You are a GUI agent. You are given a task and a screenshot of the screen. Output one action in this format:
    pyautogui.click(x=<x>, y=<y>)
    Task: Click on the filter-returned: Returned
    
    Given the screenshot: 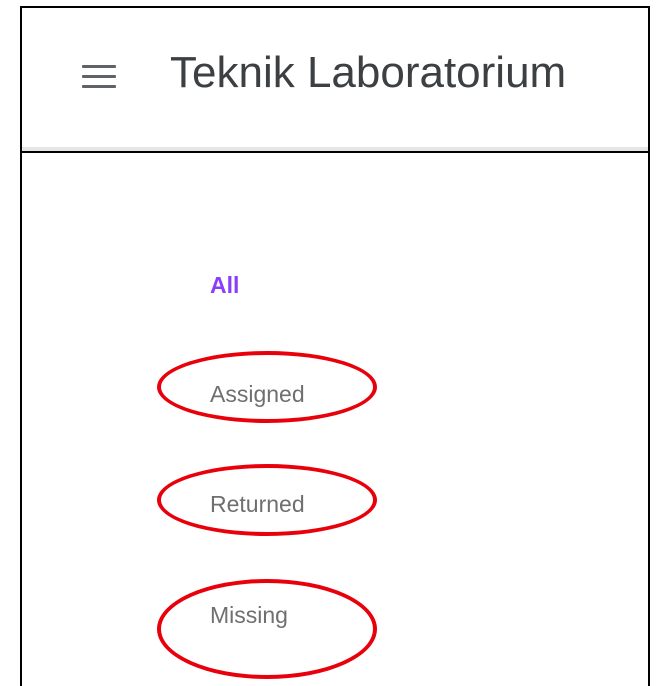 What is the action you would take?
    pyautogui.click(x=257, y=504)
    